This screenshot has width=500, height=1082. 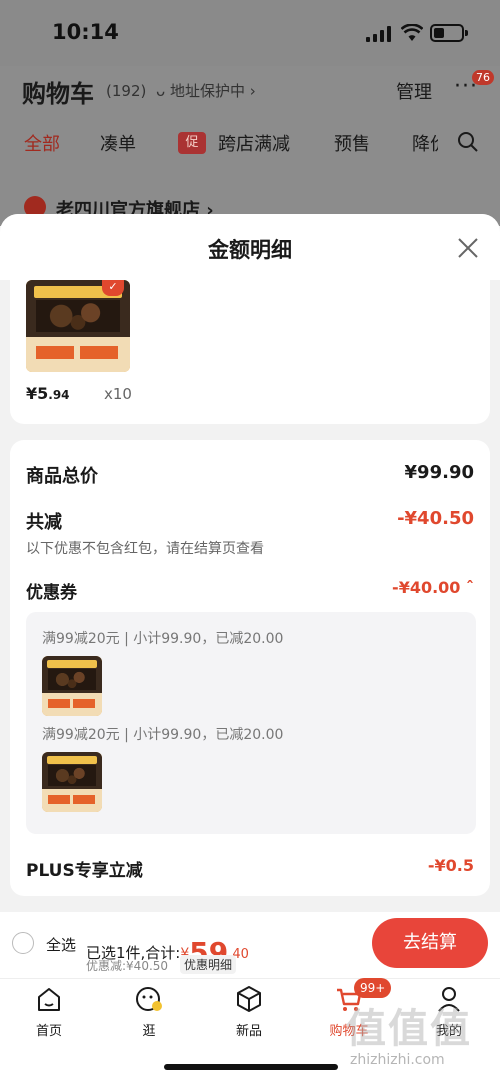 I want to click on watermark-url: zhizhizhi.com, so click(x=397, y=1060).